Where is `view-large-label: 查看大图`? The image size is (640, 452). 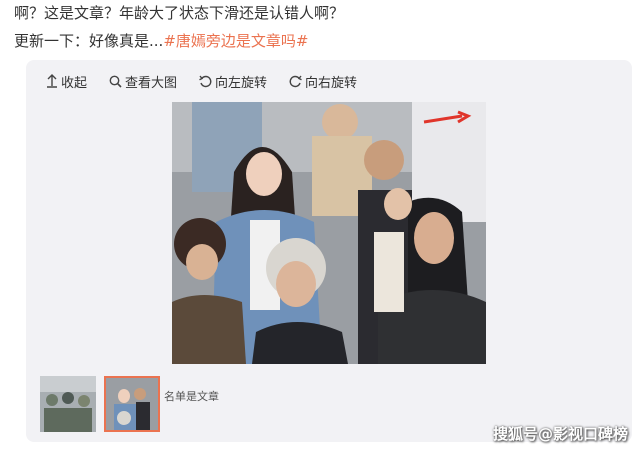
view-large-label: 查看大图 is located at coordinates (151, 83).